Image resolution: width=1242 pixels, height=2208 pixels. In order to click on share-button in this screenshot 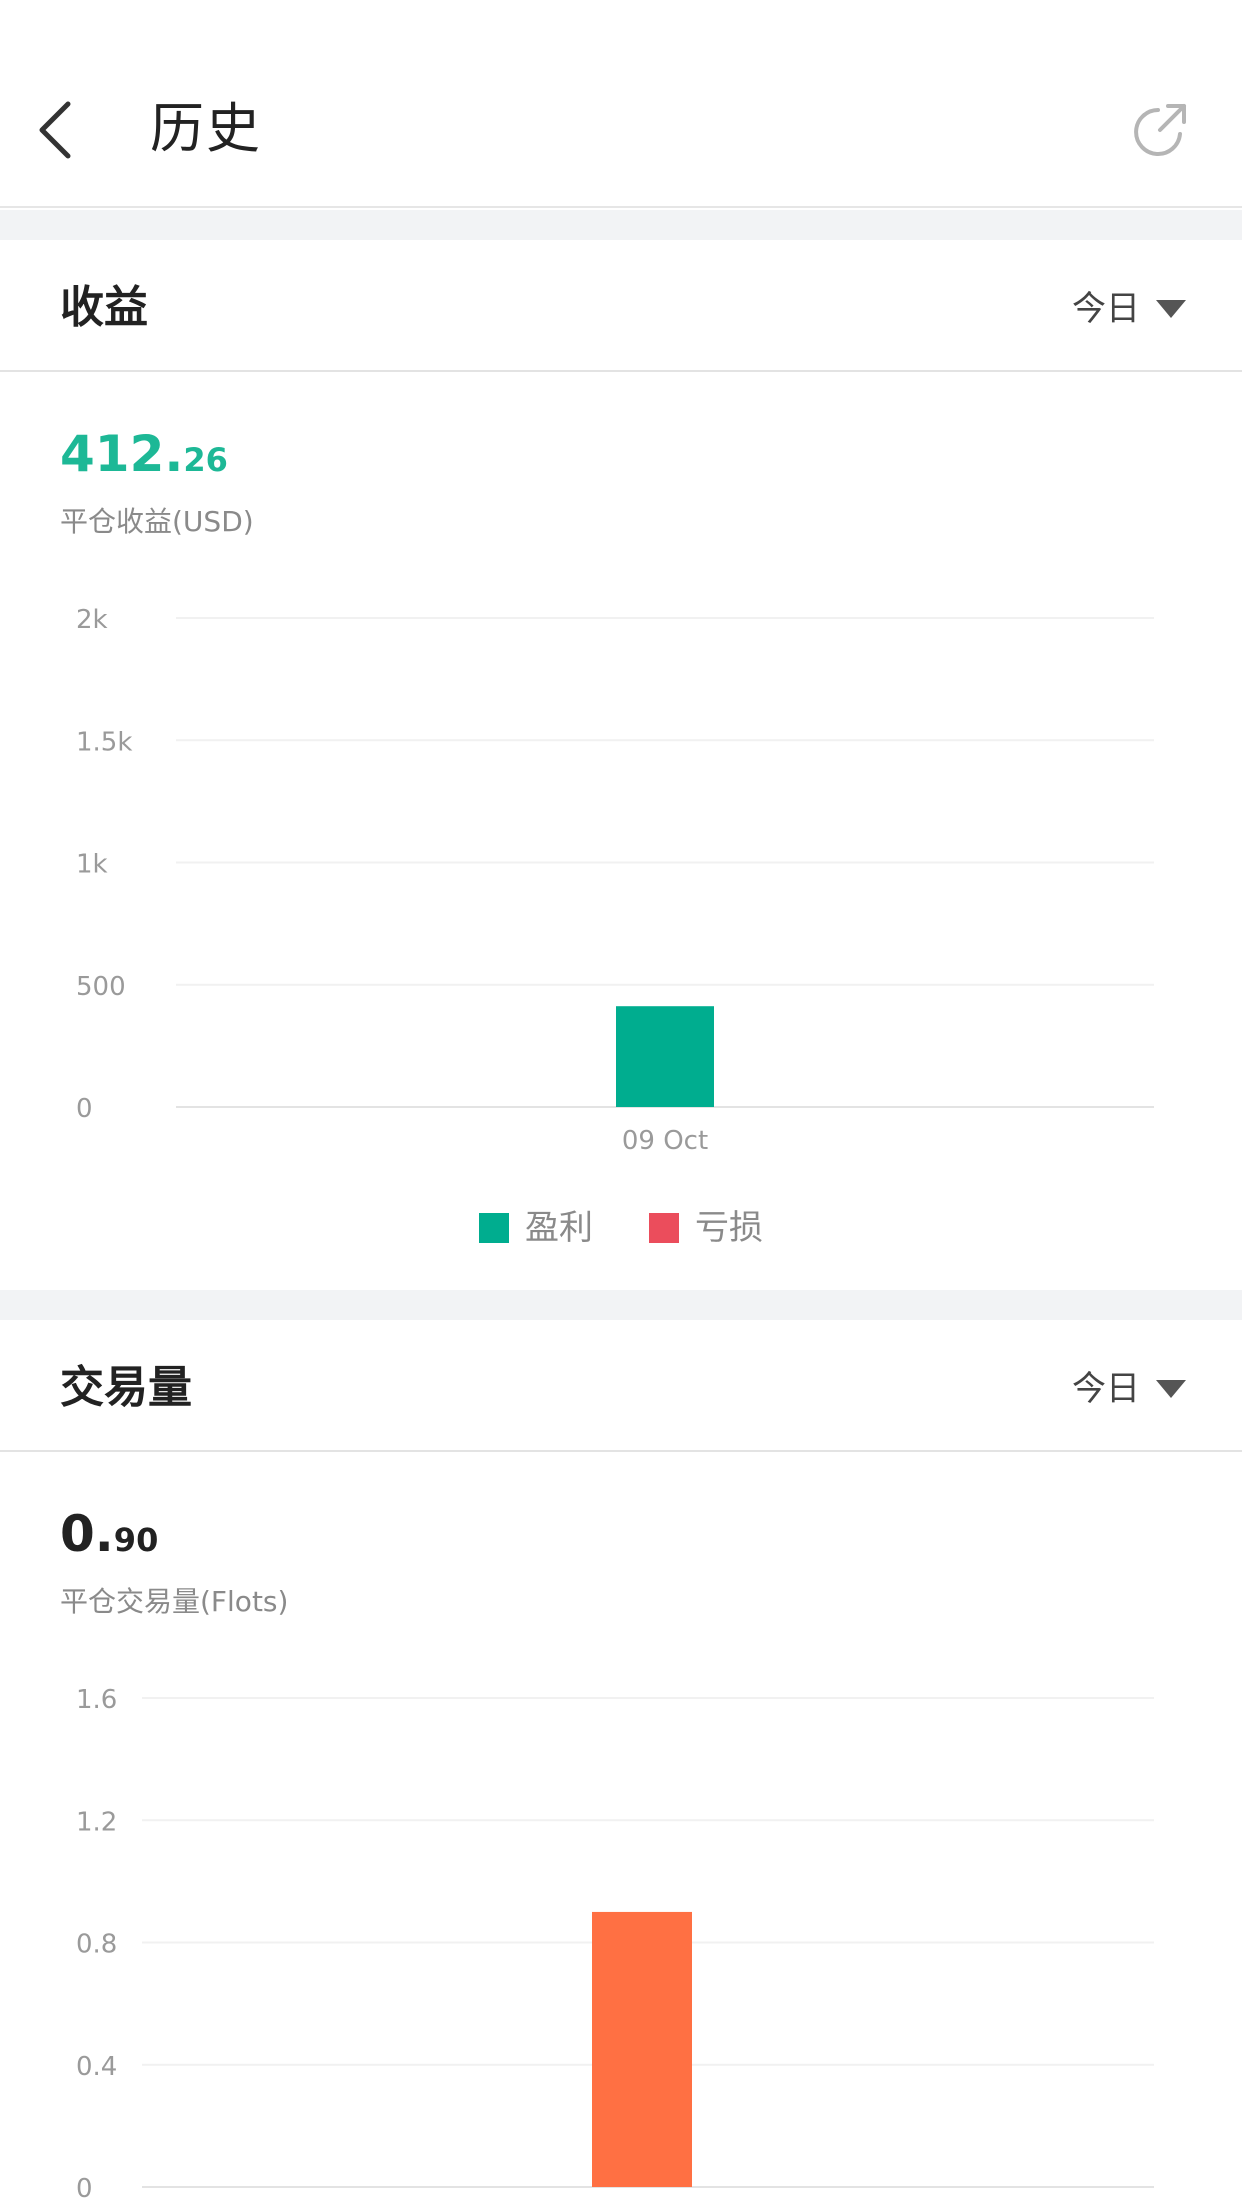, I will do `click(1160, 130)`.